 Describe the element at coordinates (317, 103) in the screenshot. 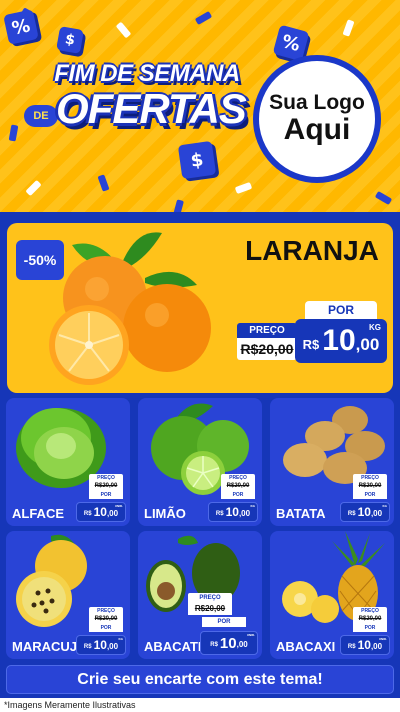

I see `logo-line-1: Sua Logo` at that location.